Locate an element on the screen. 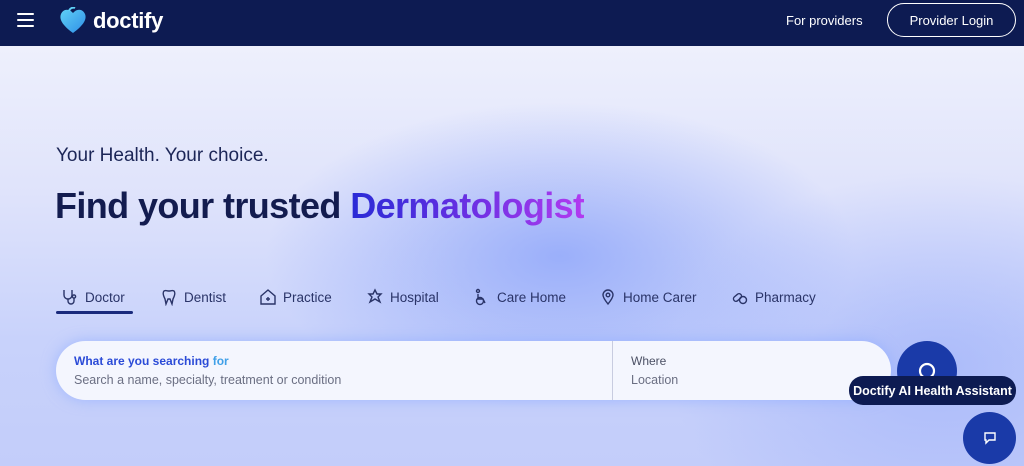 Image resolution: width=1024 pixels, height=466 pixels. tab-label: Home Carer is located at coordinates (660, 297).